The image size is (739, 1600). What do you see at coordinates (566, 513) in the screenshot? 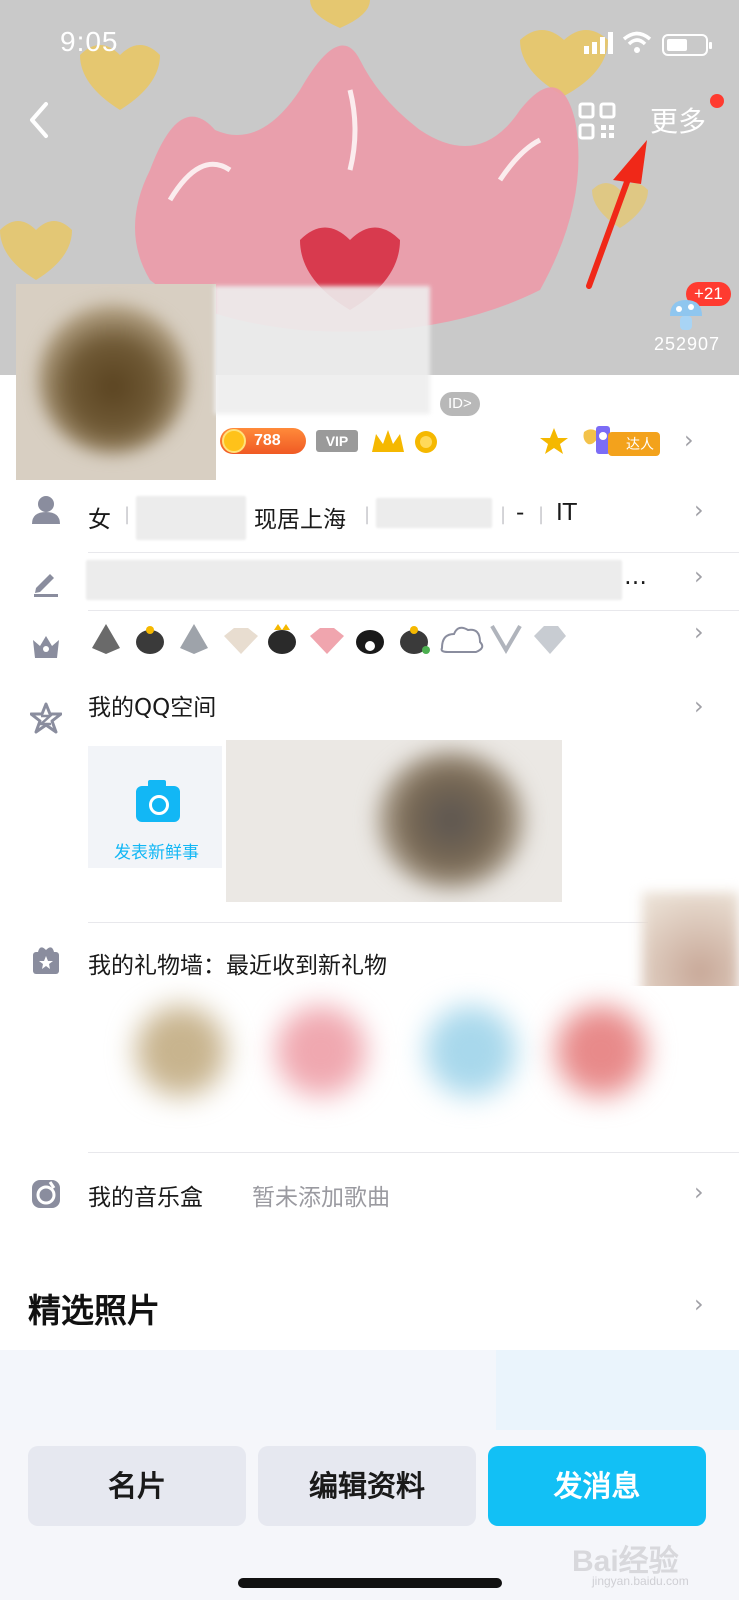
I see `industry-text: IT` at bounding box center [566, 513].